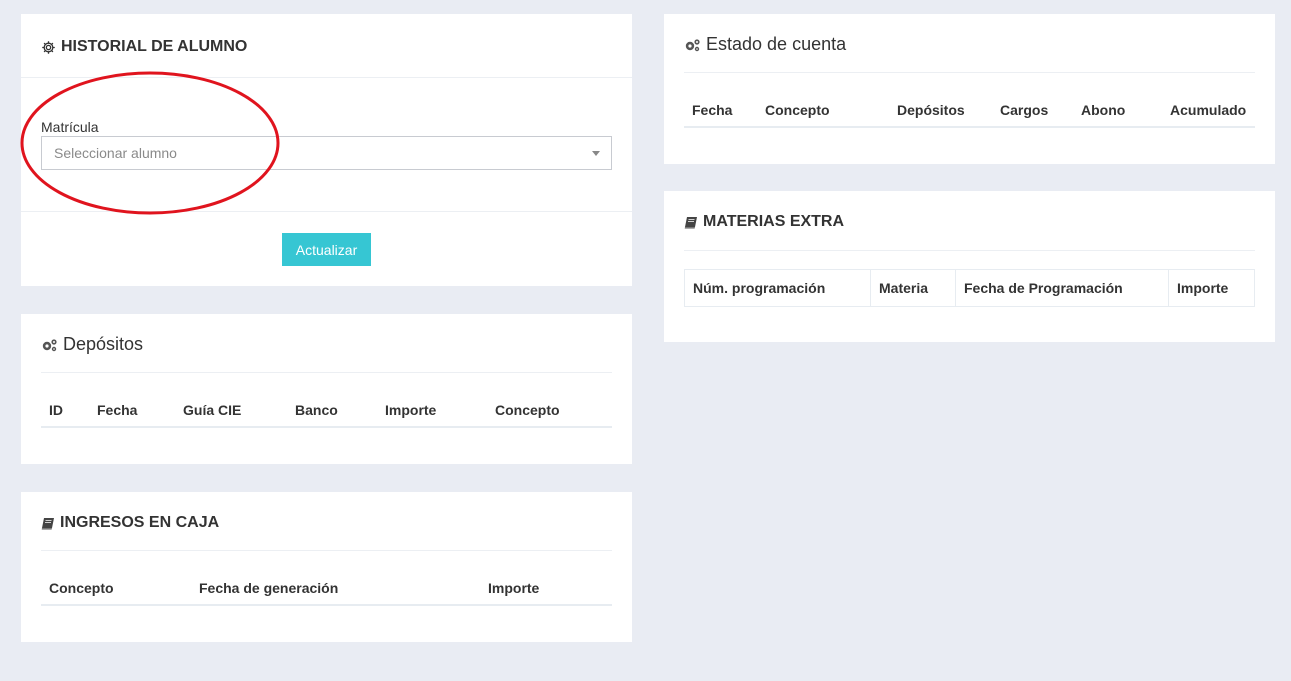 This screenshot has width=1291, height=681. What do you see at coordinates (154, 46) in the screenshot?
I see `historial-title-text: HISTORIAL DE ALUMNO` at bounding box center [154, 46].